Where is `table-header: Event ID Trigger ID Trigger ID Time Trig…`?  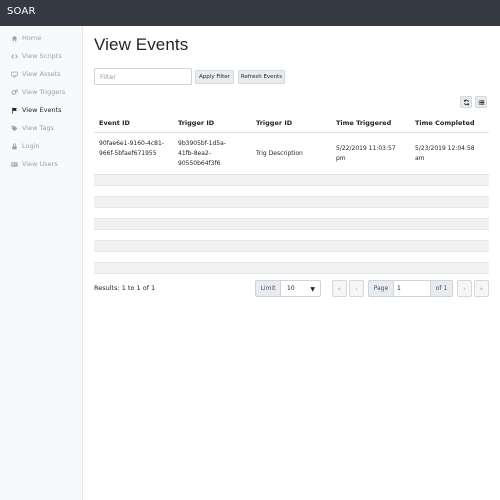
table-header: Event ID Trigger ID Trigger ID Time Trig… is located at coordinates (291, 123).